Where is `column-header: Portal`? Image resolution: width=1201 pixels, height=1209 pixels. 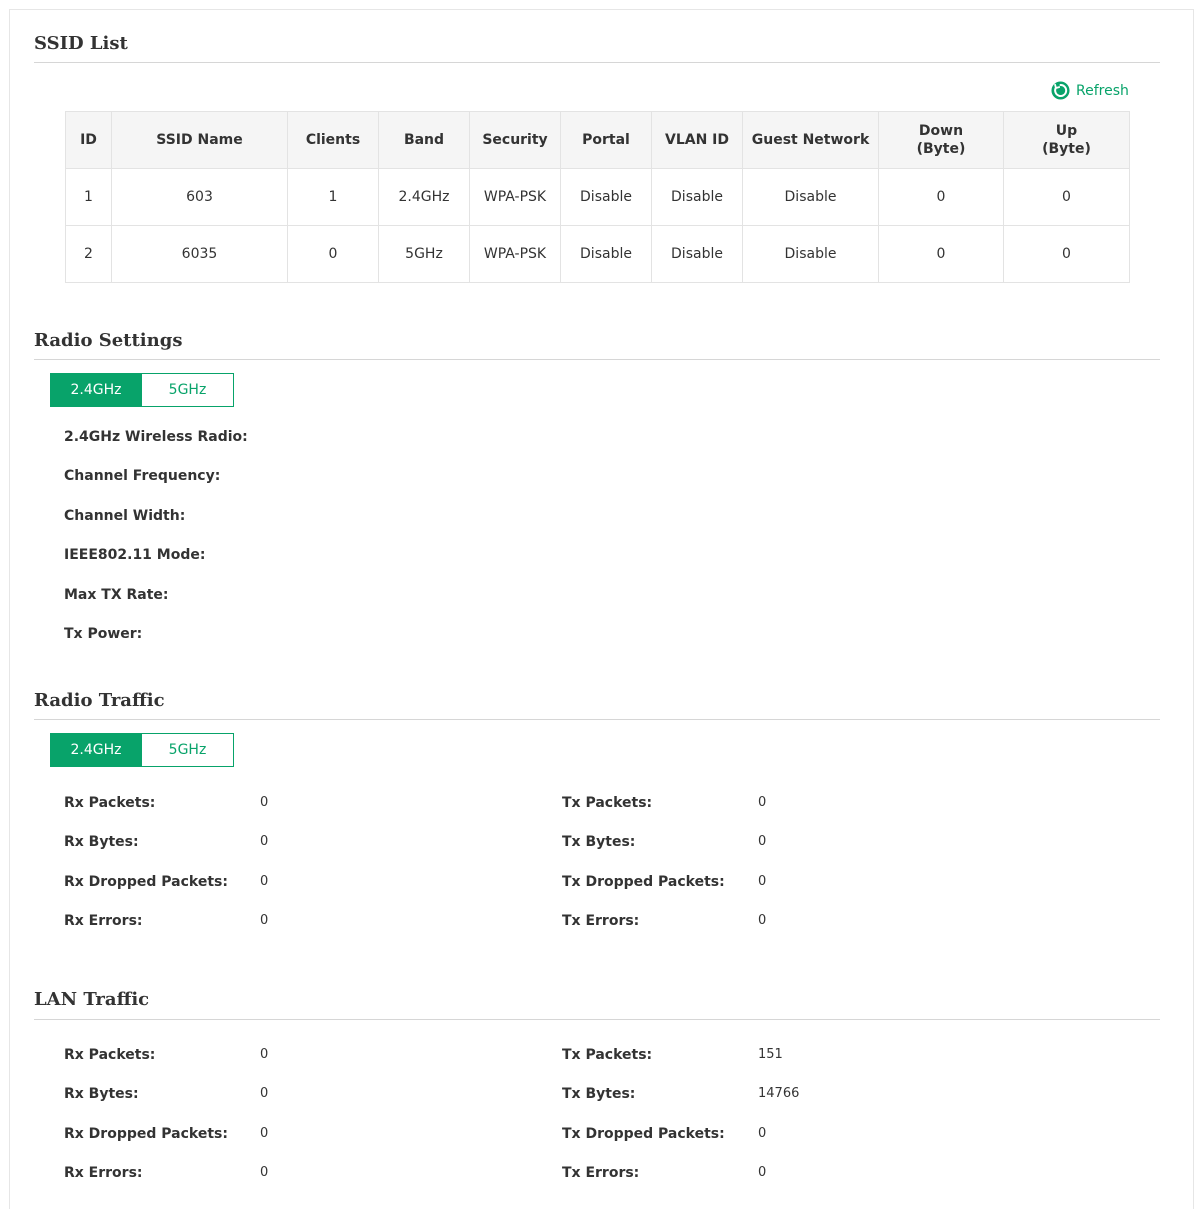 column-header: Portal is located at coordinates (606, 140).